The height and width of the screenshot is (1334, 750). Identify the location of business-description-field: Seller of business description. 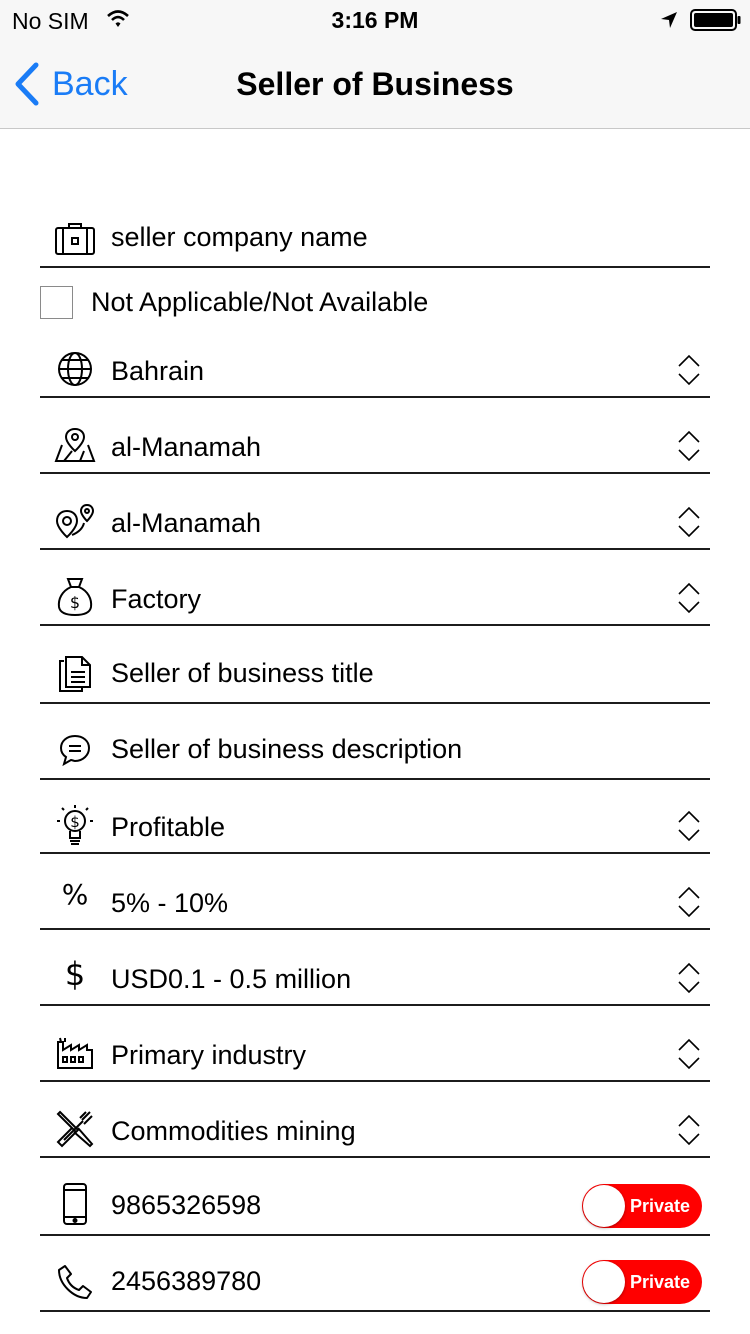
(375, 750).